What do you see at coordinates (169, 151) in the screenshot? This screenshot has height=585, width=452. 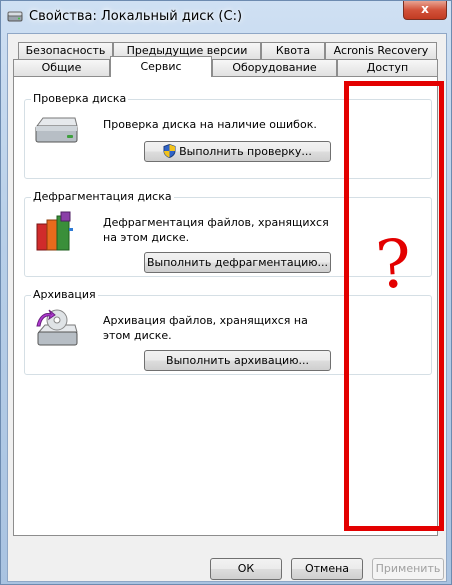 I see `shield-icon` at bounding box center [169, 151].